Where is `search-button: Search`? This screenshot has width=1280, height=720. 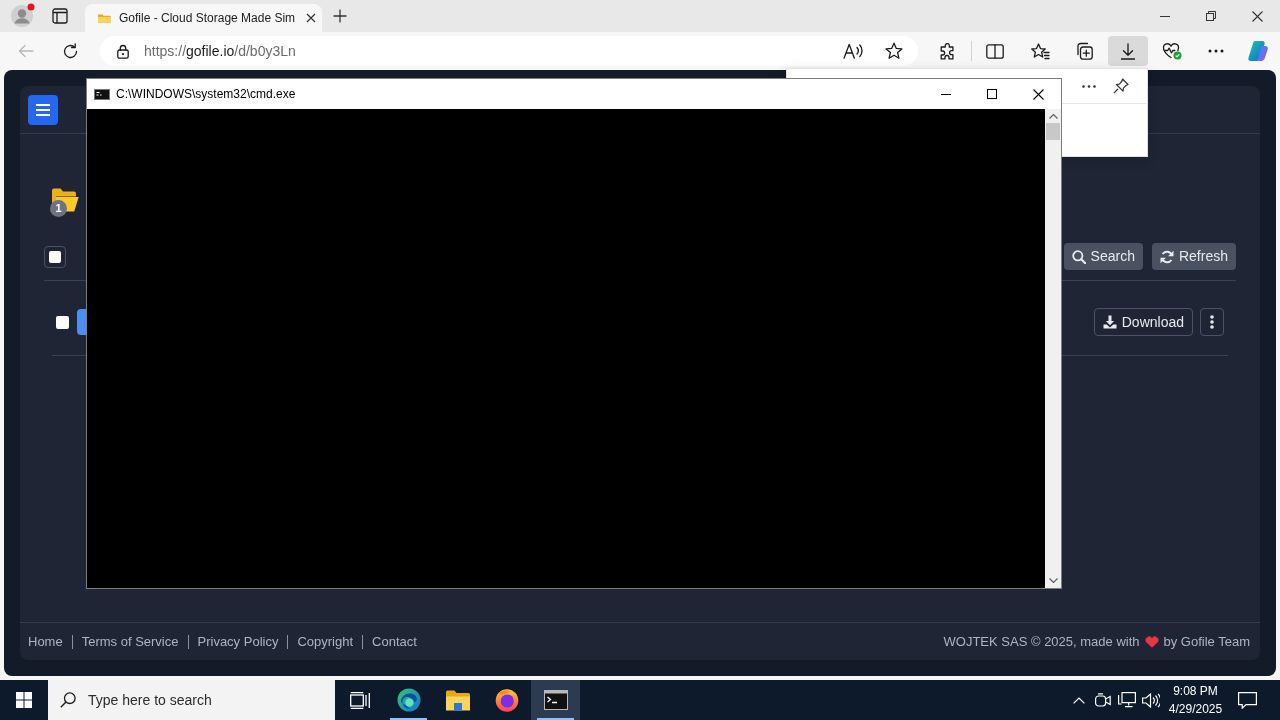 search-button: Search is located at coordinates (1103, 256).